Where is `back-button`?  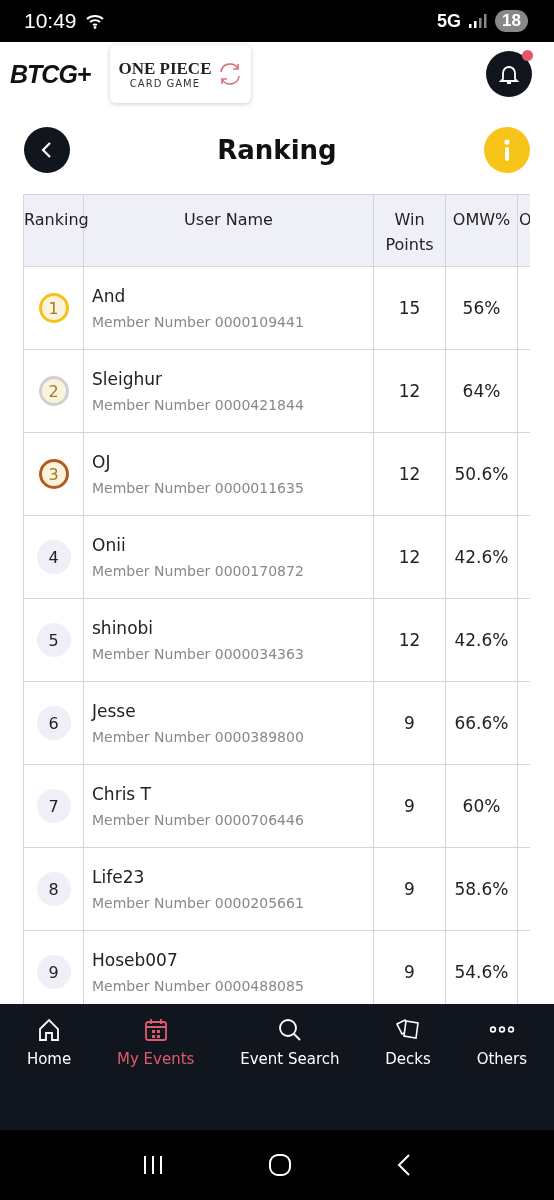 back-button is located at coordinates (47, 150).